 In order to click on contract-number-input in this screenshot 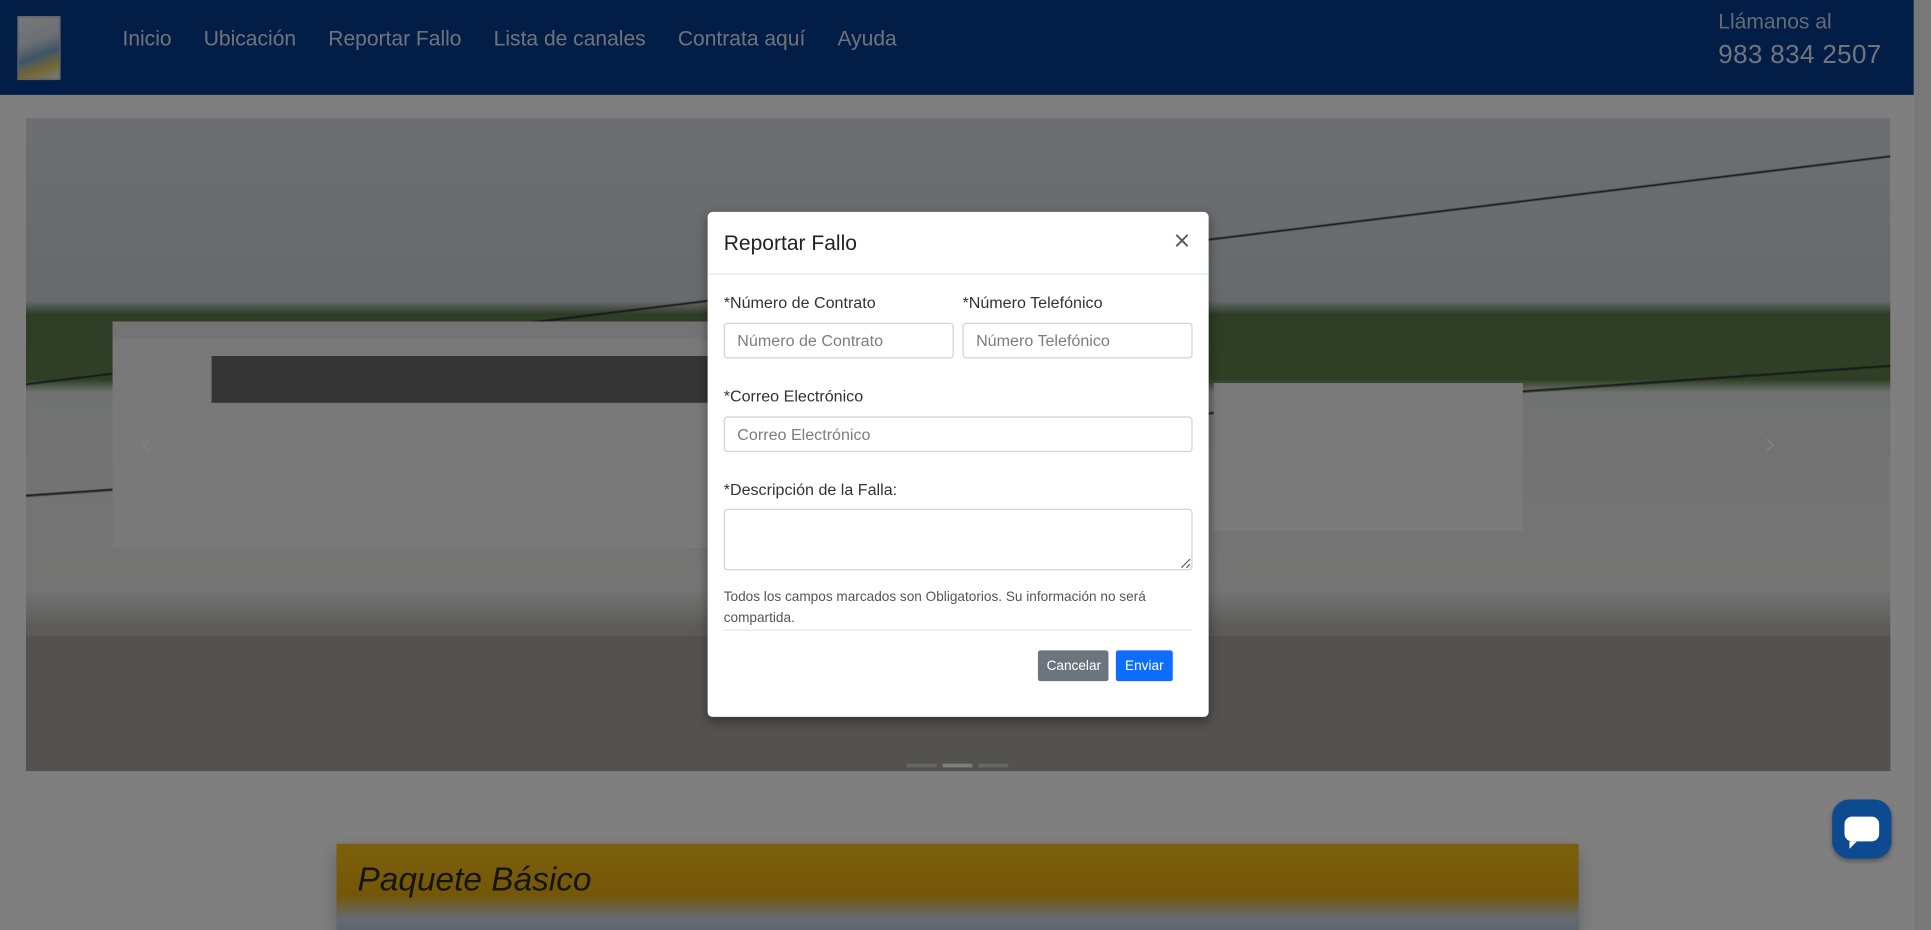, I will do `click(838, 340)`.